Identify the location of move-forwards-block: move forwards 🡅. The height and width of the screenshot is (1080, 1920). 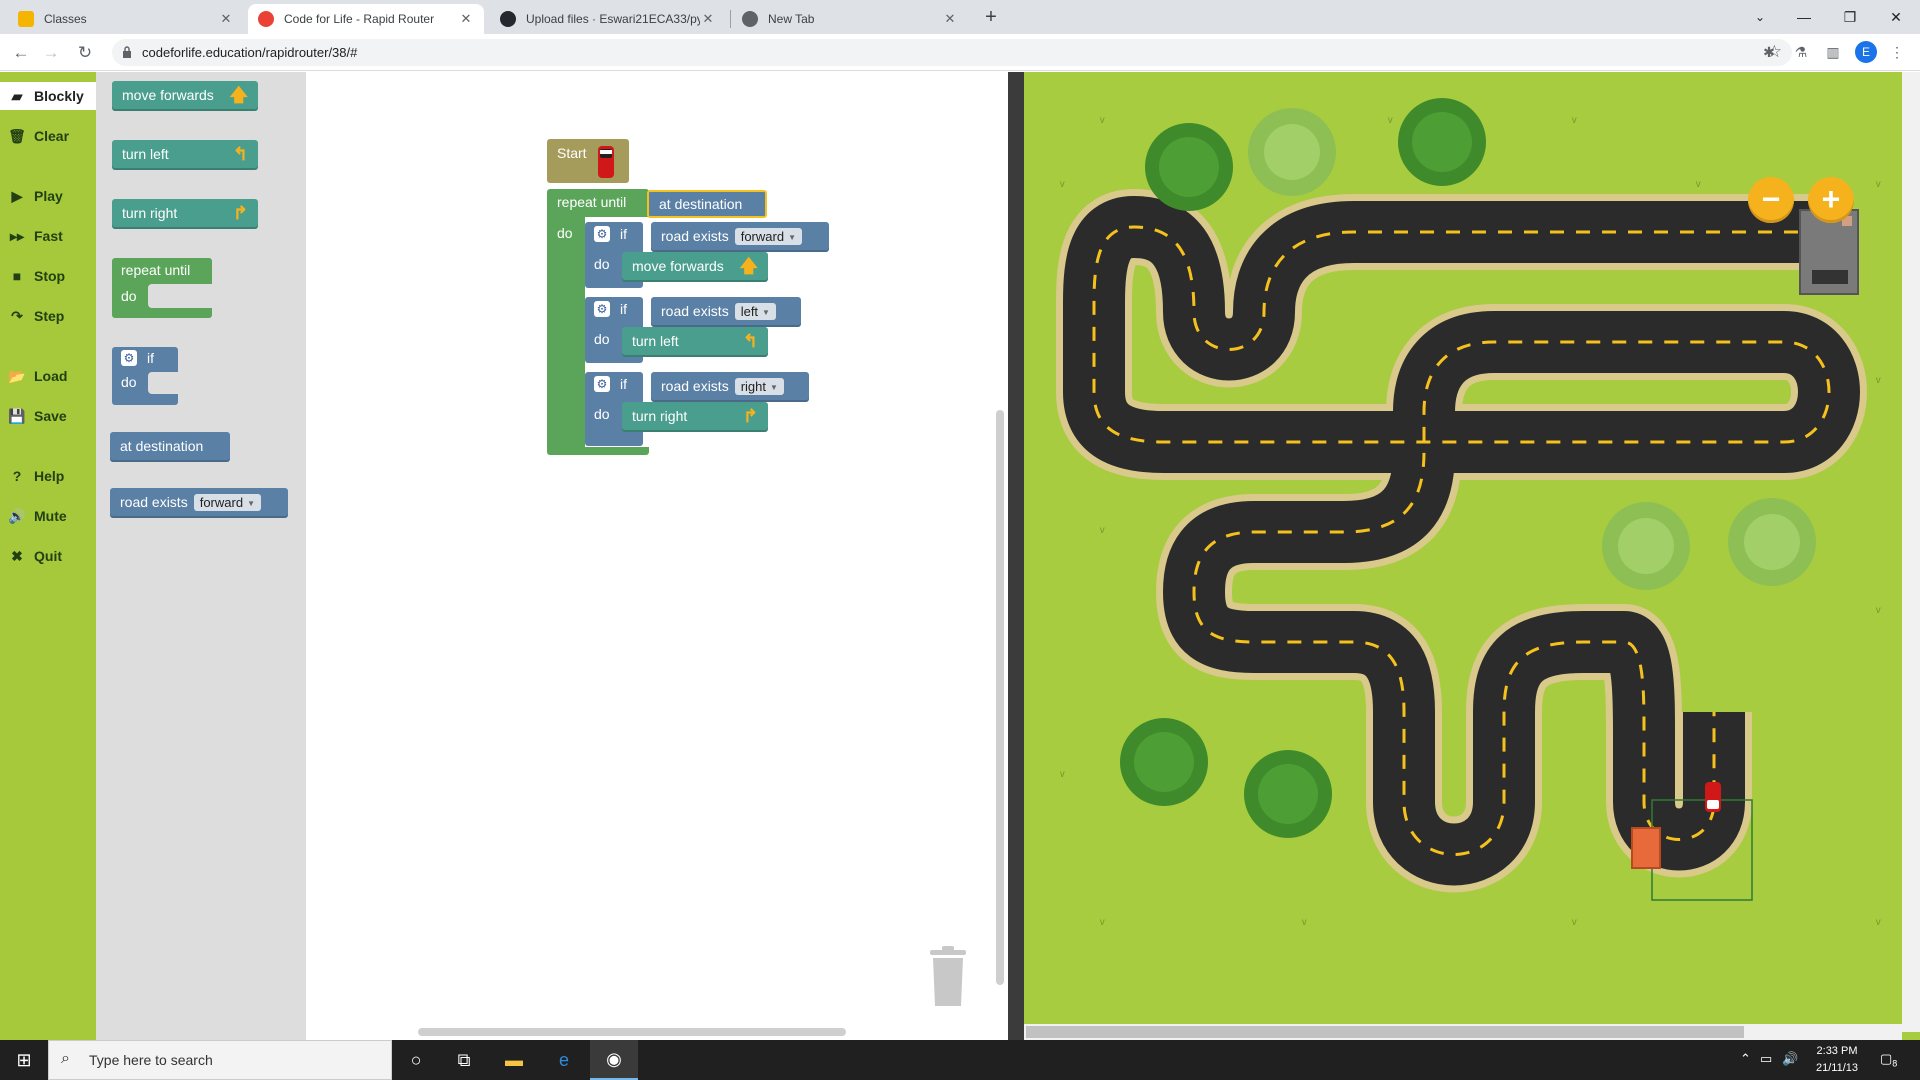
(695, 266).